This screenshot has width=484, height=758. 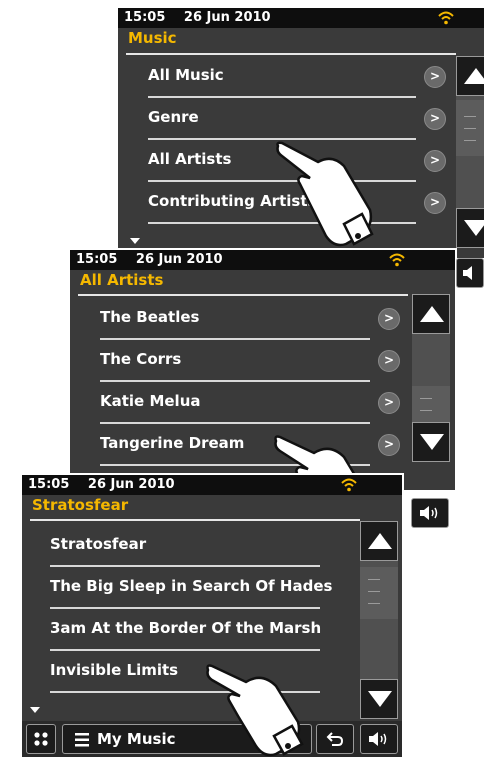 I want to click on list-item-label: All Artists, so click(x=190, y=159).